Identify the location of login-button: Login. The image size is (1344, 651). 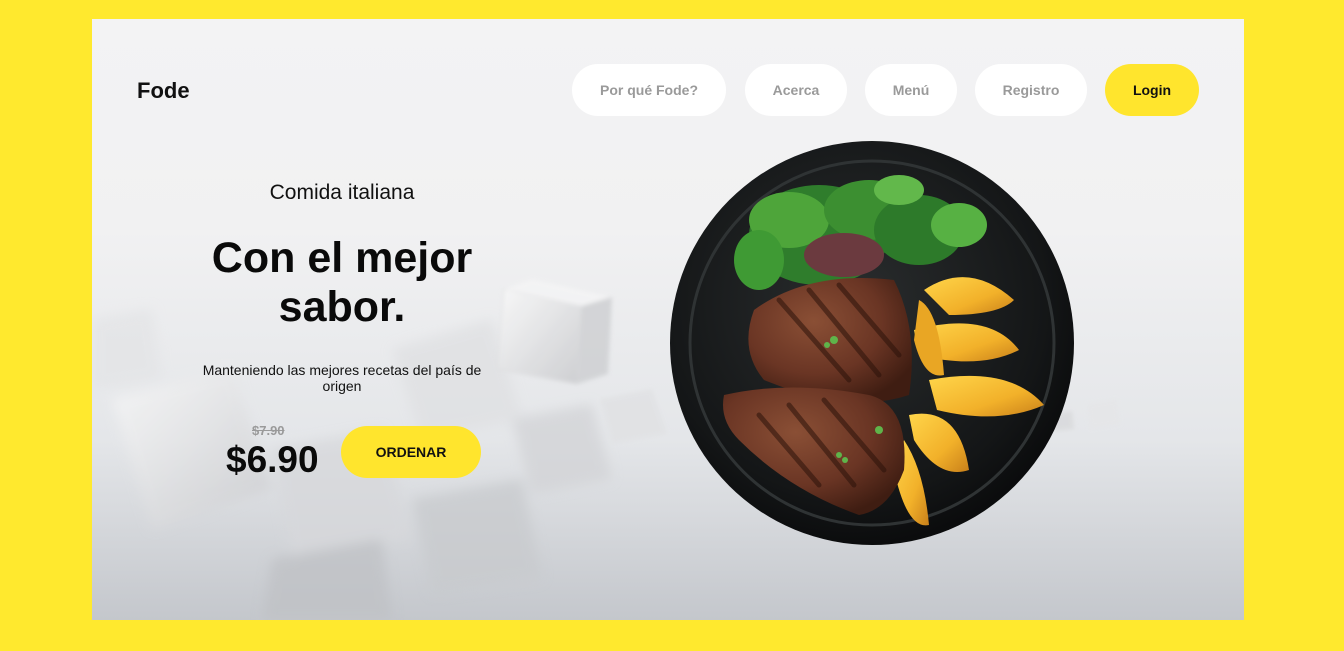
(1152, 90).